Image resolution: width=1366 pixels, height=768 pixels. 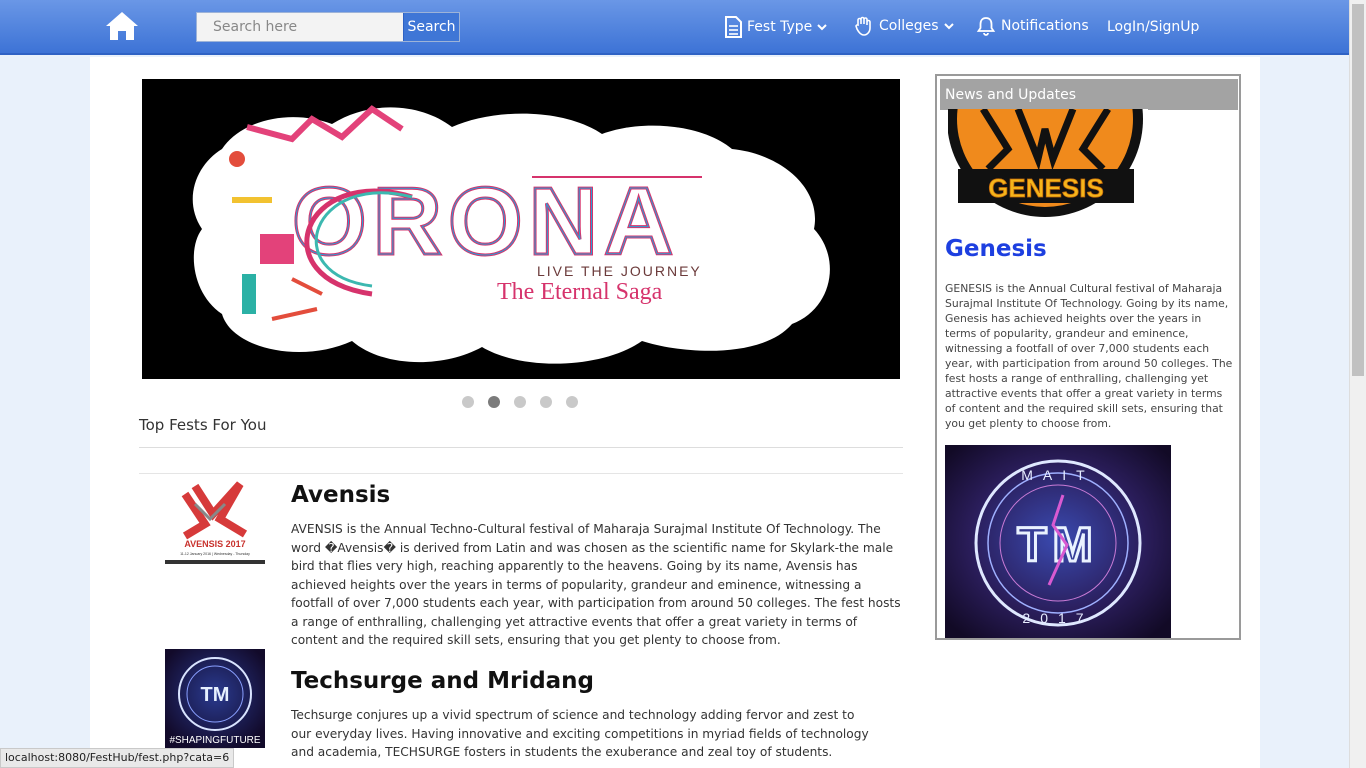 I want to click on news-title: Genesis, so click(x=996, y=249).